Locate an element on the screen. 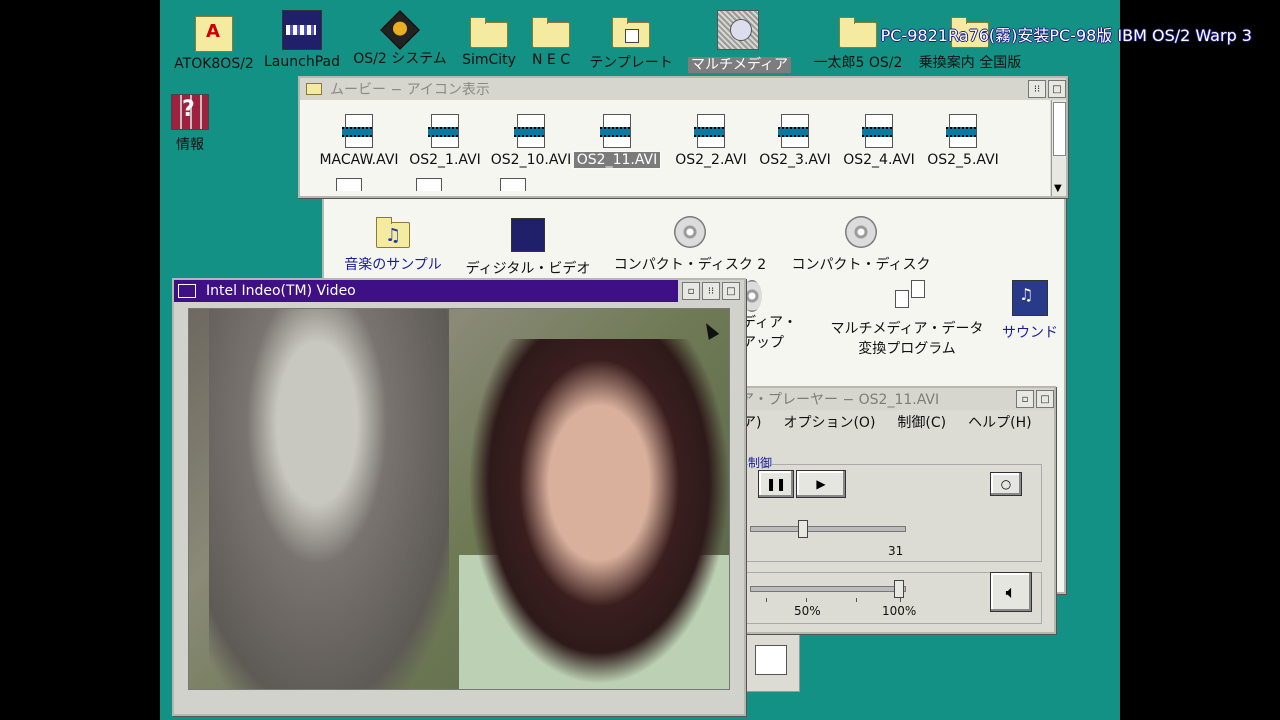 This screenshot has height=720, width=1280. movie-file-label: OS2_5.AVI is located at coordinates (963, 160).